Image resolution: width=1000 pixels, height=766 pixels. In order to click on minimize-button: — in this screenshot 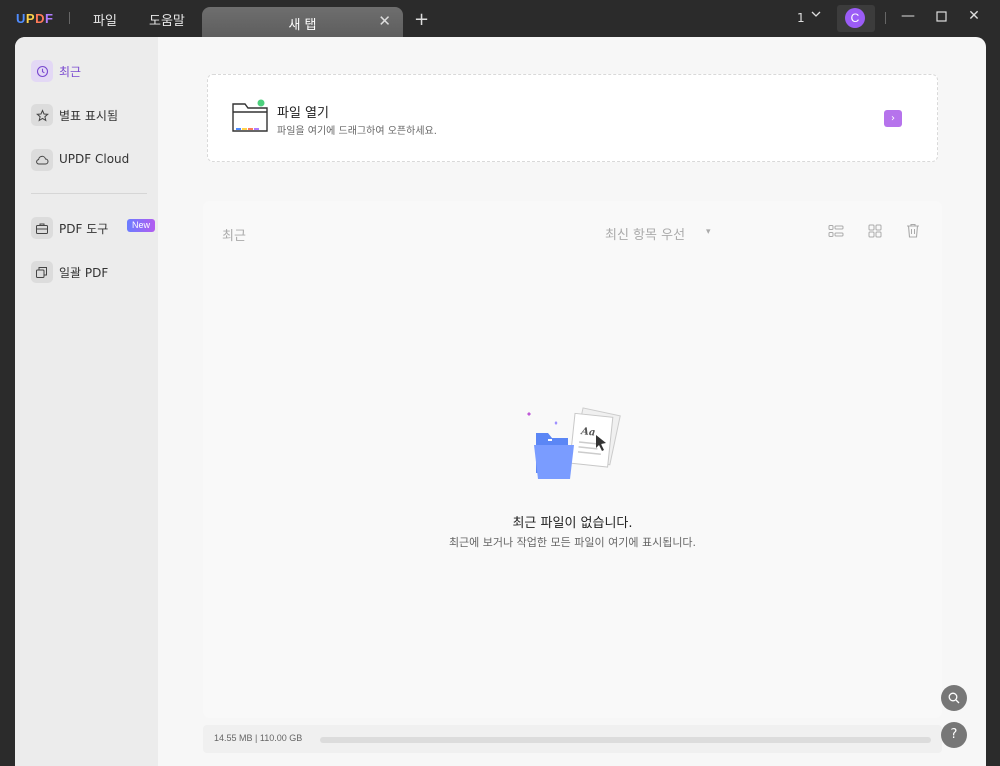, I will do `click(908, 16)`.